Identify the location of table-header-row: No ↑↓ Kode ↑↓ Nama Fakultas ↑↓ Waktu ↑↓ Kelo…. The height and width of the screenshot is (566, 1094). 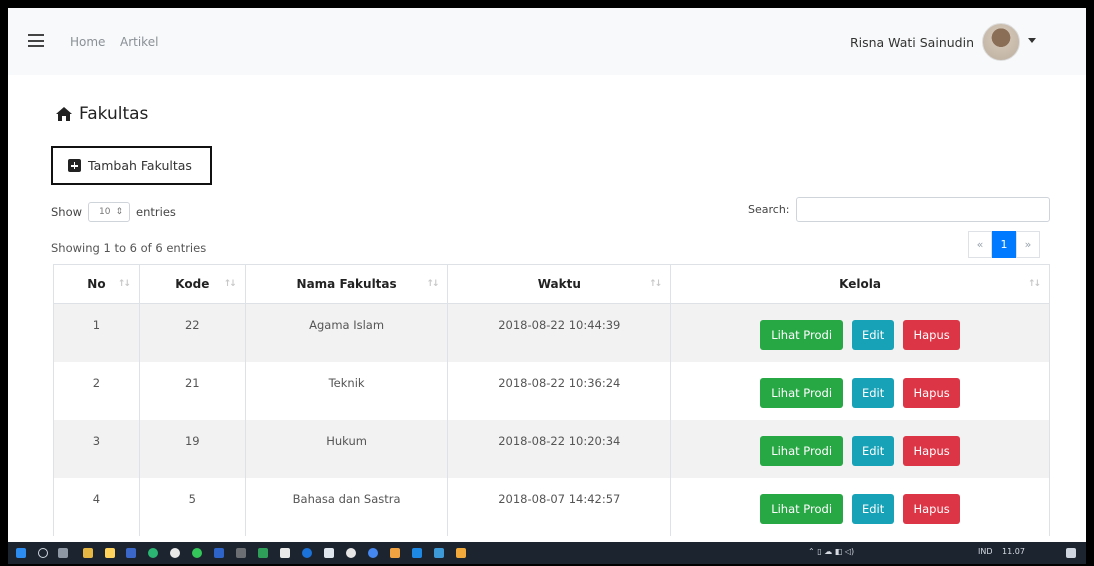
(551, 284).